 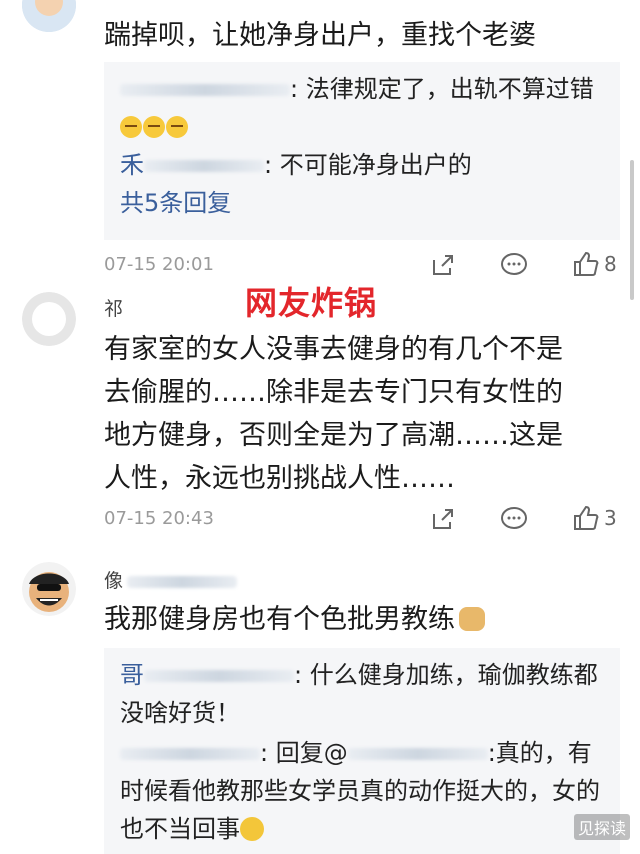 I want to click on reply-item: : 回复@:真的，有时候看他教那些女学员真的动作挺大的，女的也不当回事, so click(x=362, y=791).